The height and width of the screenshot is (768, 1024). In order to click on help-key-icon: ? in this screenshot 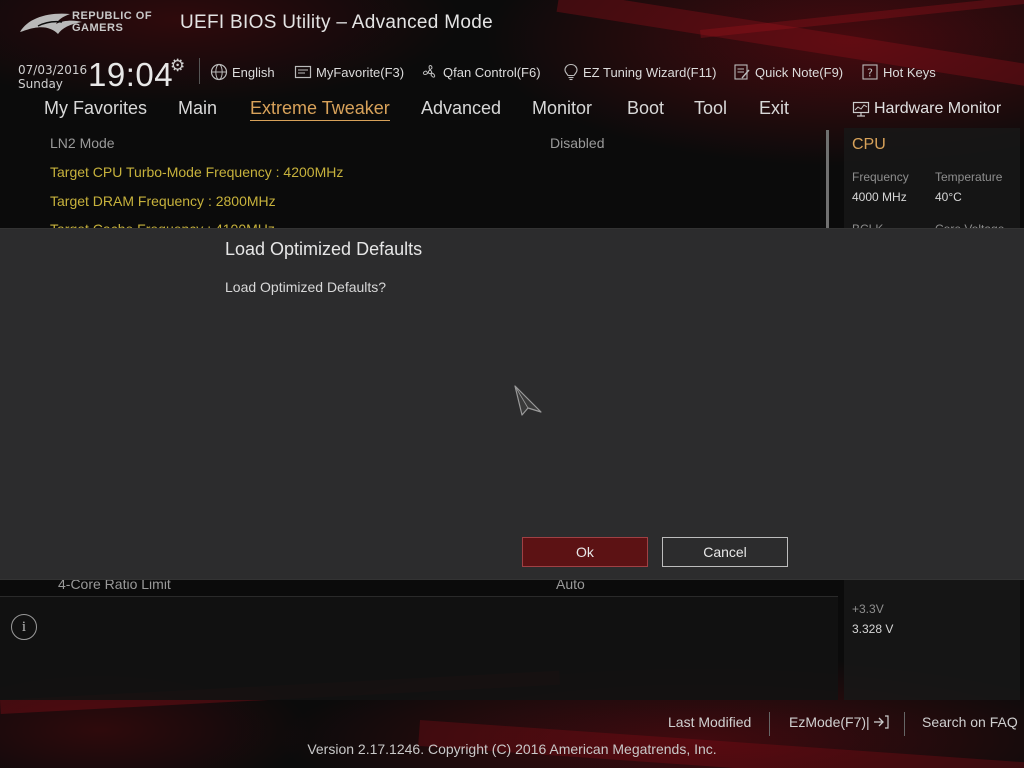, I will do `click(870, 72)`.